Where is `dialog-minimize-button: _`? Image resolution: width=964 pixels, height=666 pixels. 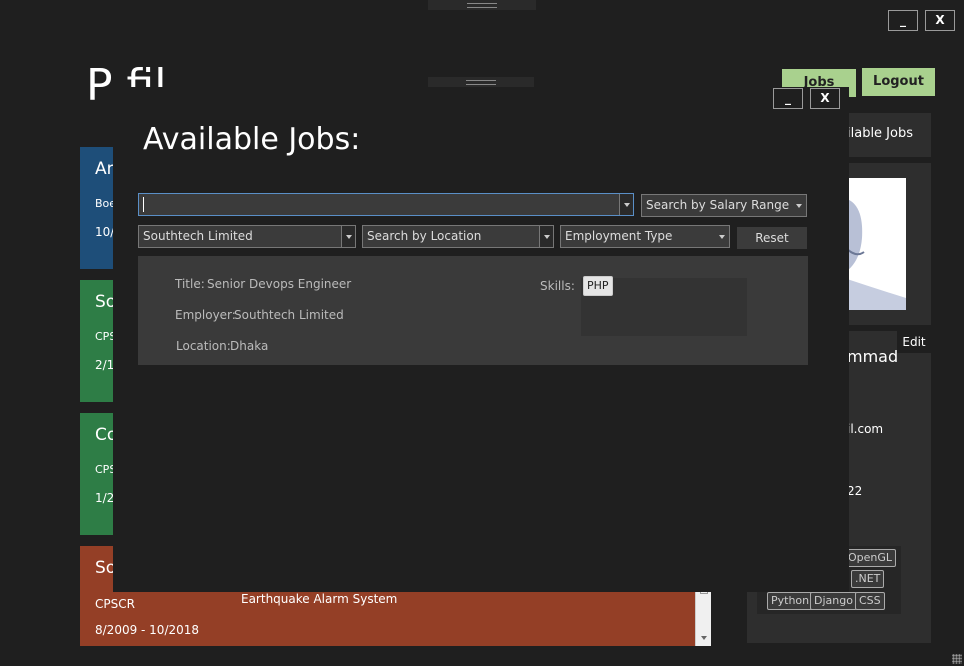 dialog-minimize-button: _ is located at coordinates (788, 98).